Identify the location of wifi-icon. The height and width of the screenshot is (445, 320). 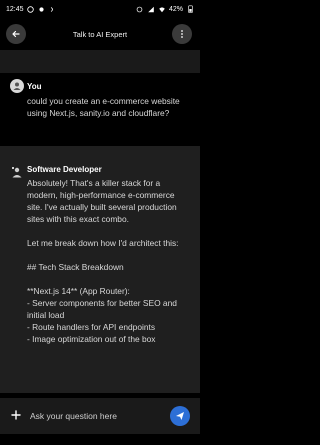
(162, 9).